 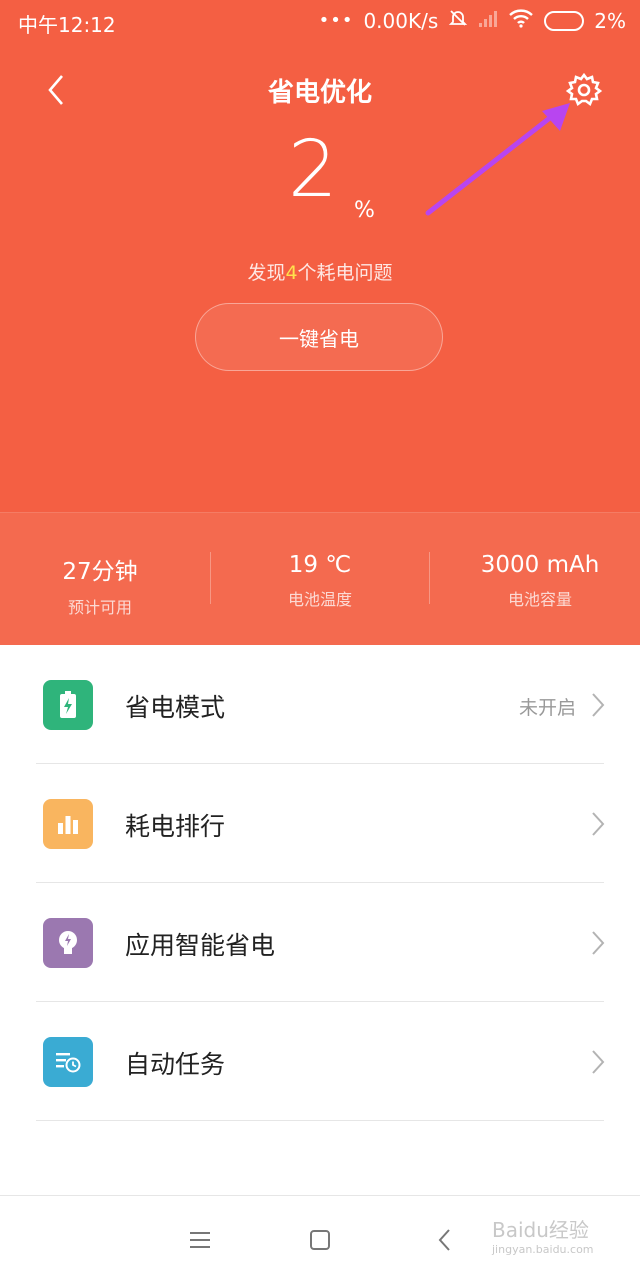 I want to click on wifi-icon, so click(x=521, y=20).